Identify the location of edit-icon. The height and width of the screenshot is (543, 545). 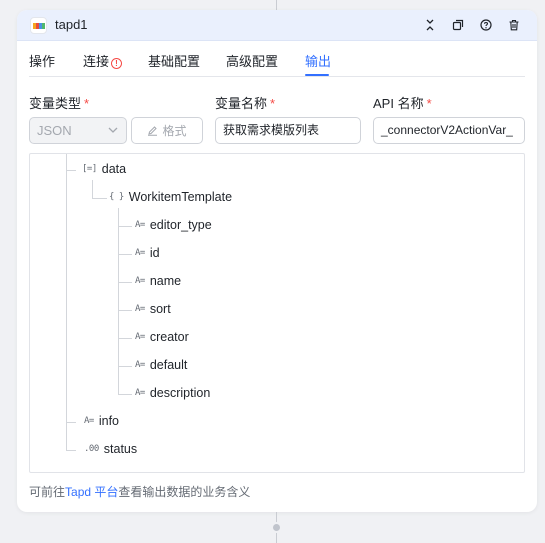
(153, 131).